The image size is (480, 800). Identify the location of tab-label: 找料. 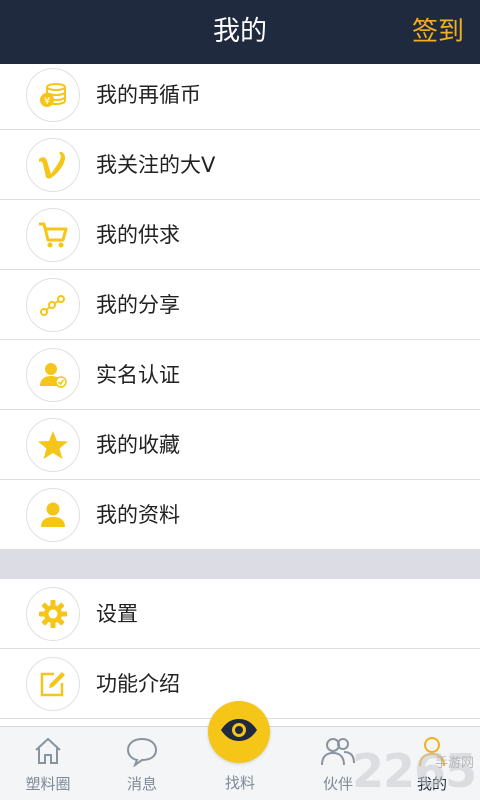
(239, 783).